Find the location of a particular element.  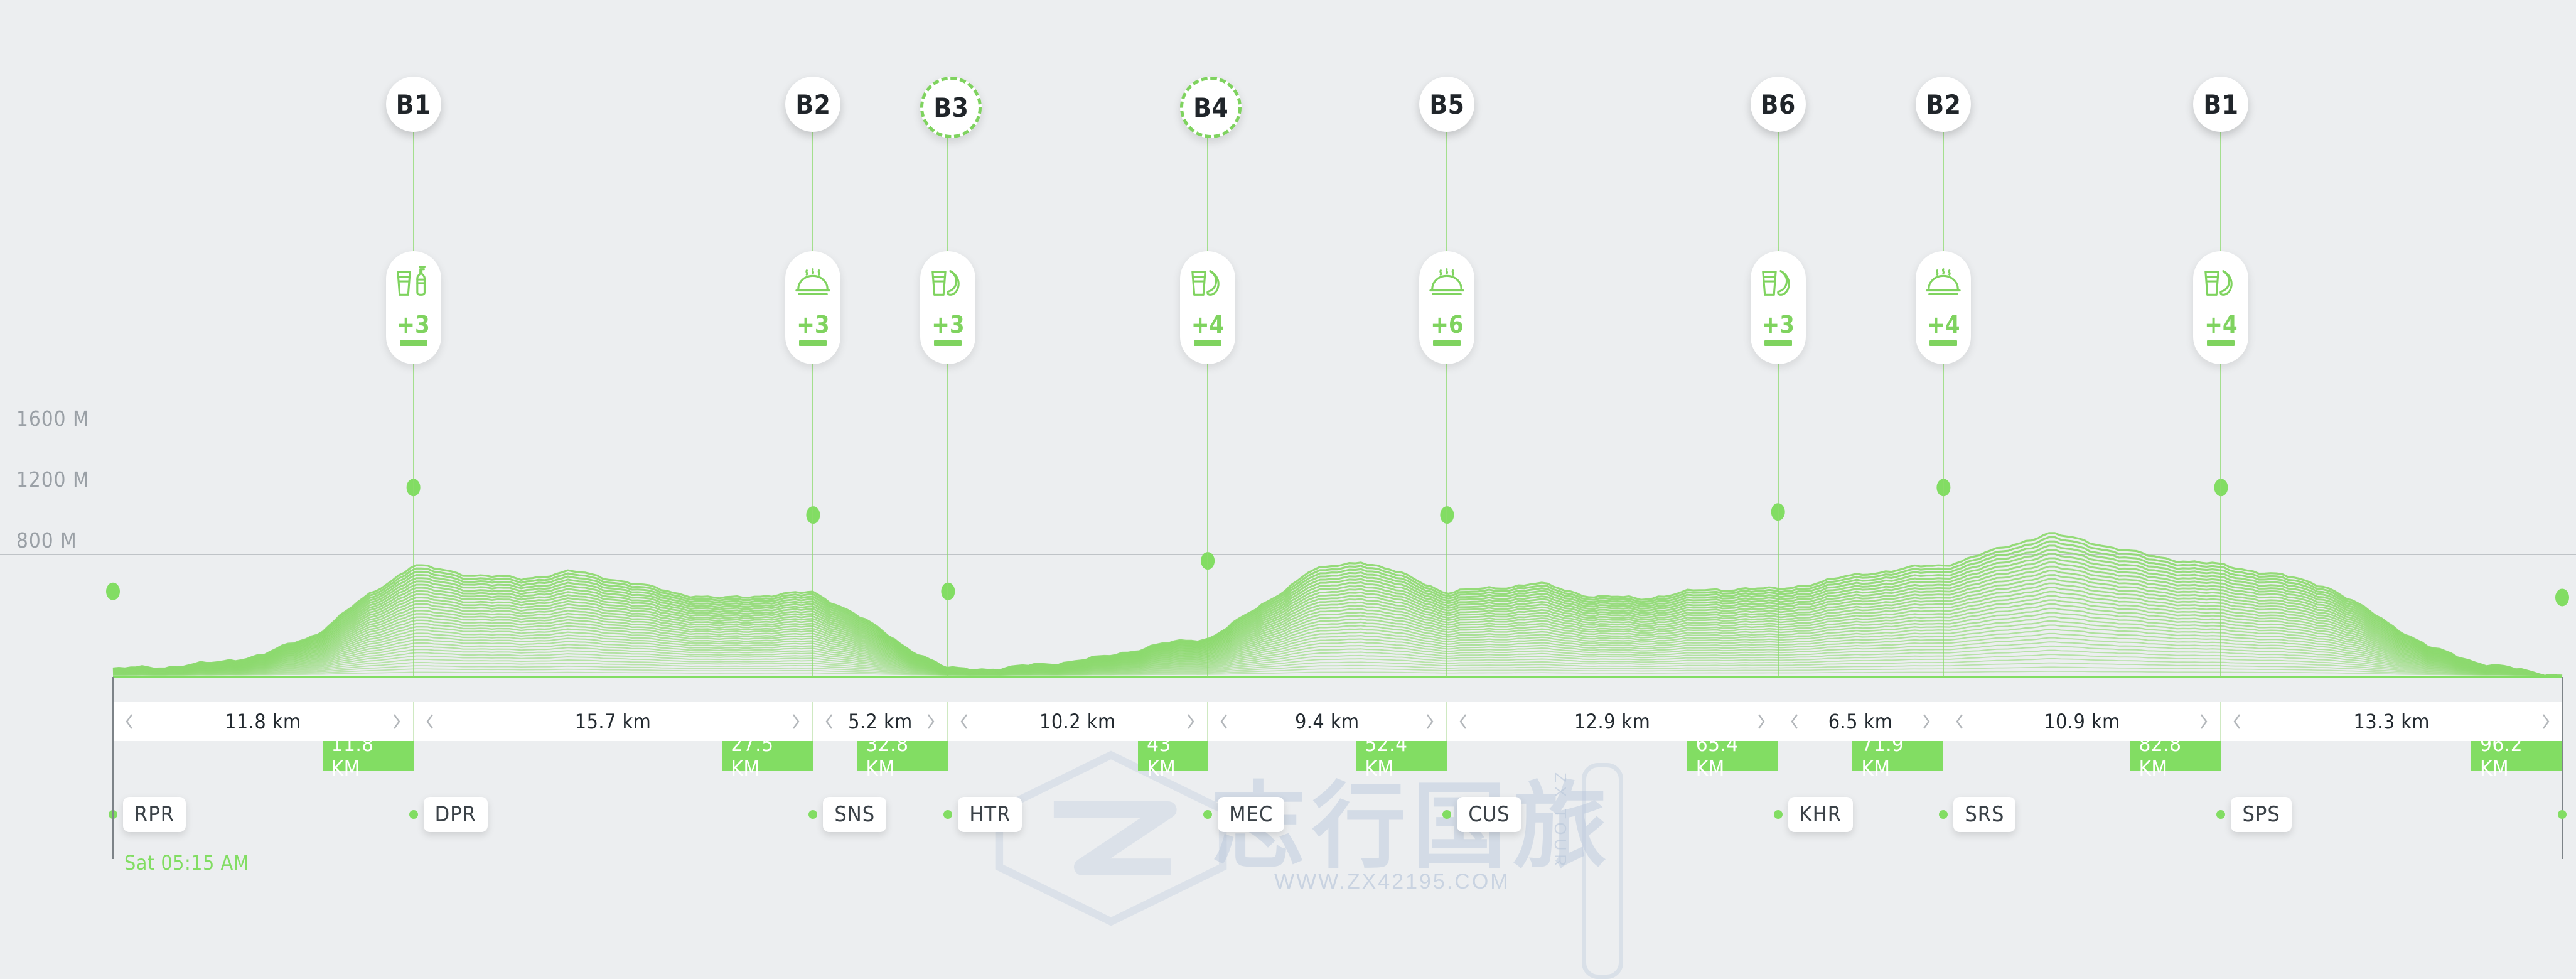

aid-station-pill-1: +3 is located at coordinates (813, 307).